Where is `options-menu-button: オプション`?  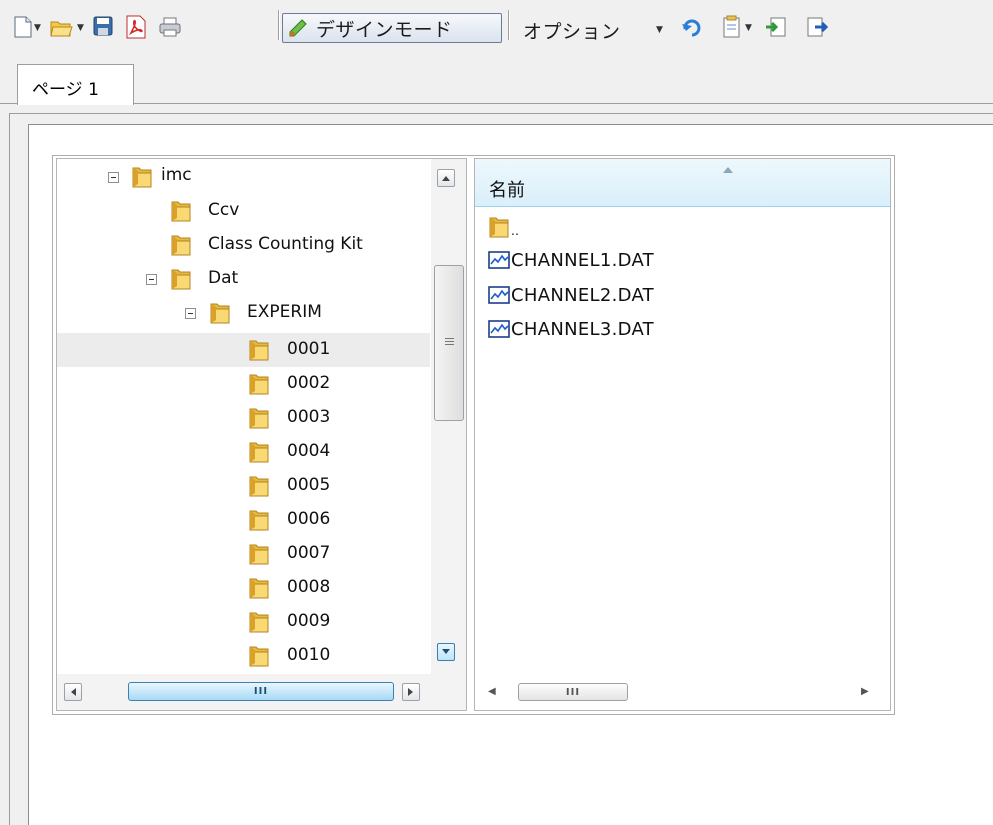
options-menu-button: オプション is located at coordinates (572, 30).